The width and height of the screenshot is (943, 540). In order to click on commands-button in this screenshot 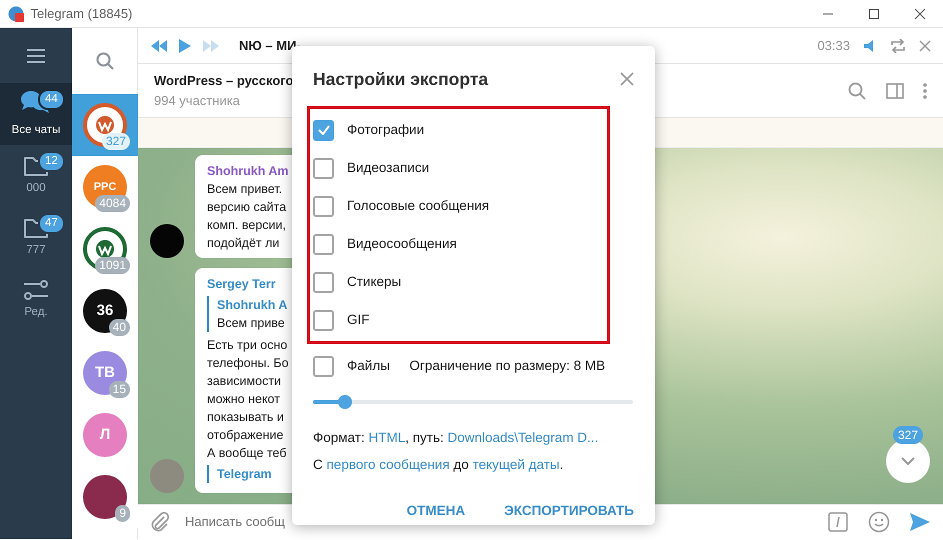, I will do `click(838, 522)`.